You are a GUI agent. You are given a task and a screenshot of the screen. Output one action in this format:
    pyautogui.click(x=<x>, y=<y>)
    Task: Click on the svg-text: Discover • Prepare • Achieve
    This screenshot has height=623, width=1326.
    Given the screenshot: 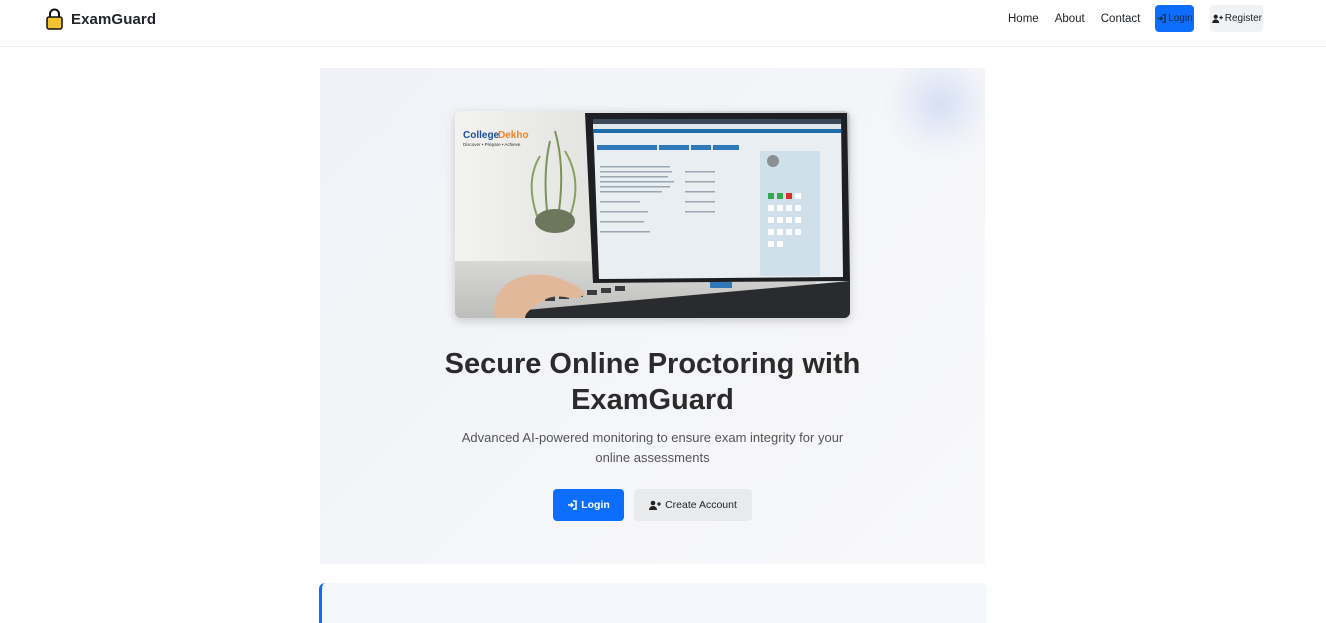 What is the action you would take?
    pyautogui.click(x=492, y=144)
    